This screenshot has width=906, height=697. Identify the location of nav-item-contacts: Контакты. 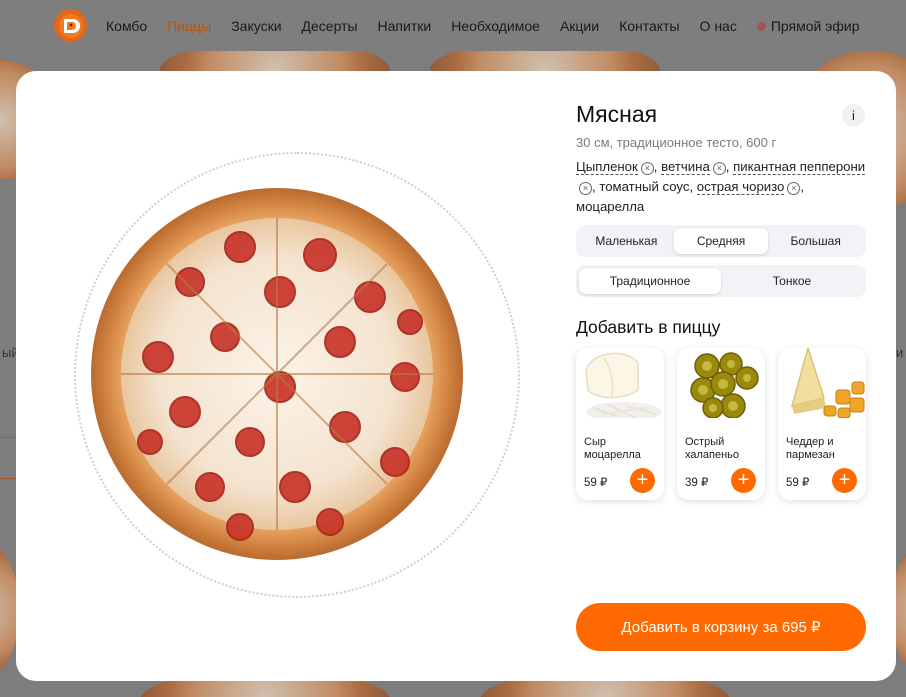
(649, 26).